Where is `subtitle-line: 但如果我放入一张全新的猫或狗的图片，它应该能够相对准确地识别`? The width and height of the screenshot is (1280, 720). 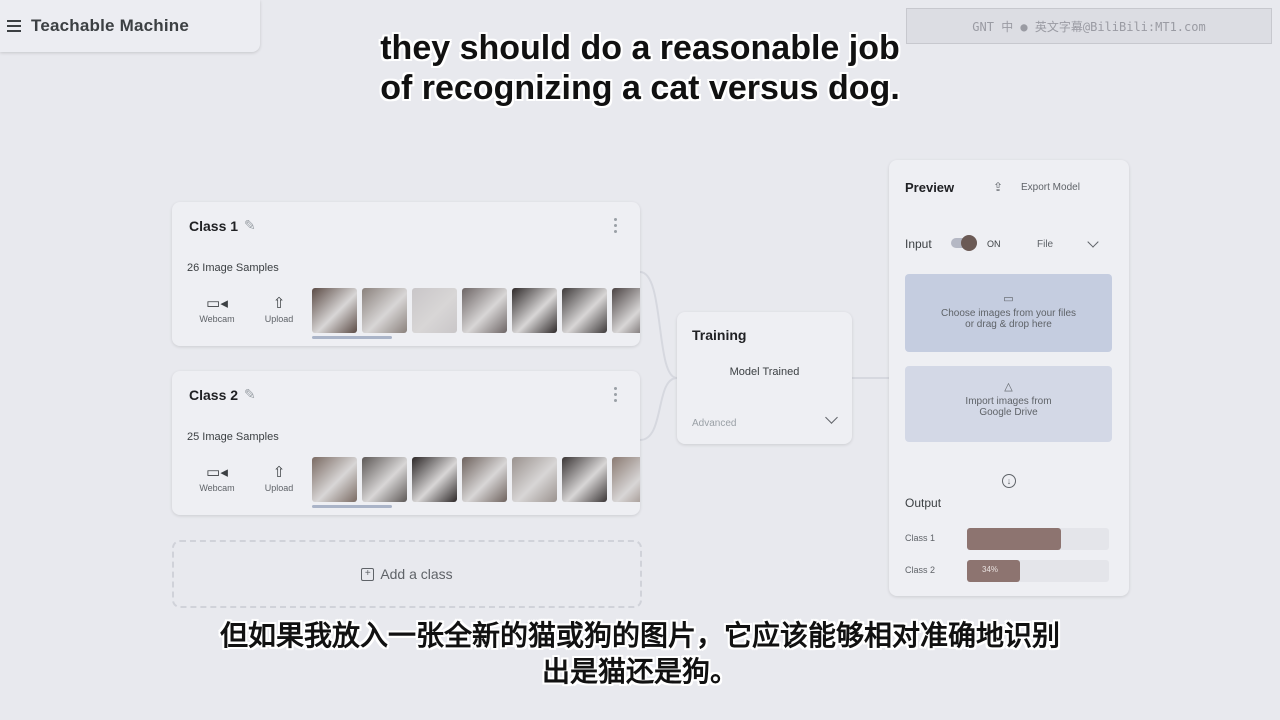 subtitle-line: 但如果我放入一张全新的猫或狗的图片，它应该能够相对准确地识别 is located at coordinates (639, 635).